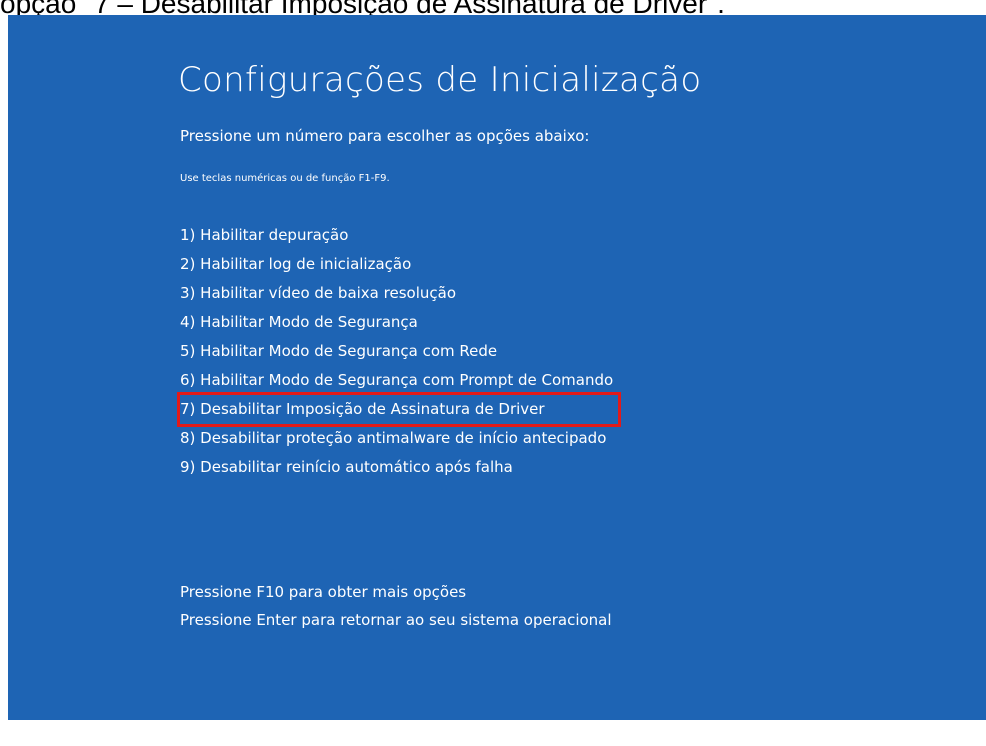 The width and height of the screenshot is (986, 746). Describe the element at coordinates (396, 592) in the screenshot. I see `more-options-hint: Pressione F10 para obter mais opções` at that location.